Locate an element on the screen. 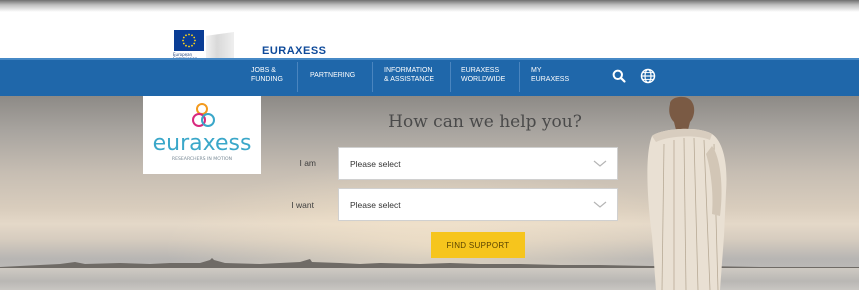 The height and width of the screenshot is (290, 859). iwant-label: I want is located at coordinates (302, 205).